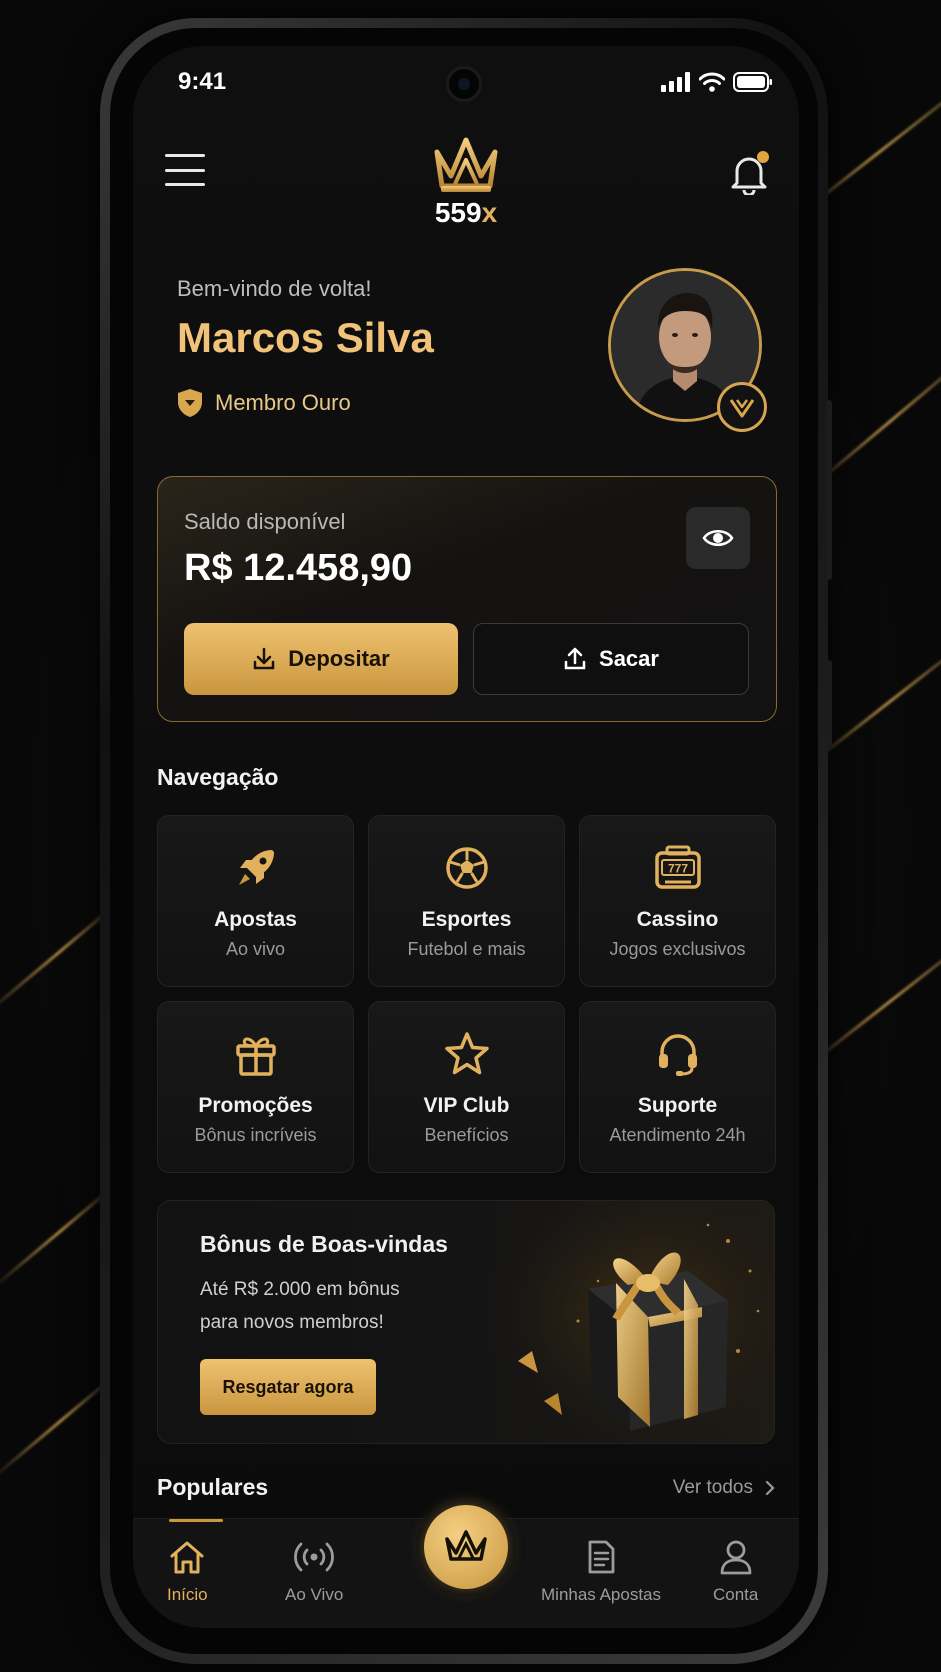 This screenshot has height=1672, width=941. I want to click on nav-live: Ao Vivo, so click(314, 1572).